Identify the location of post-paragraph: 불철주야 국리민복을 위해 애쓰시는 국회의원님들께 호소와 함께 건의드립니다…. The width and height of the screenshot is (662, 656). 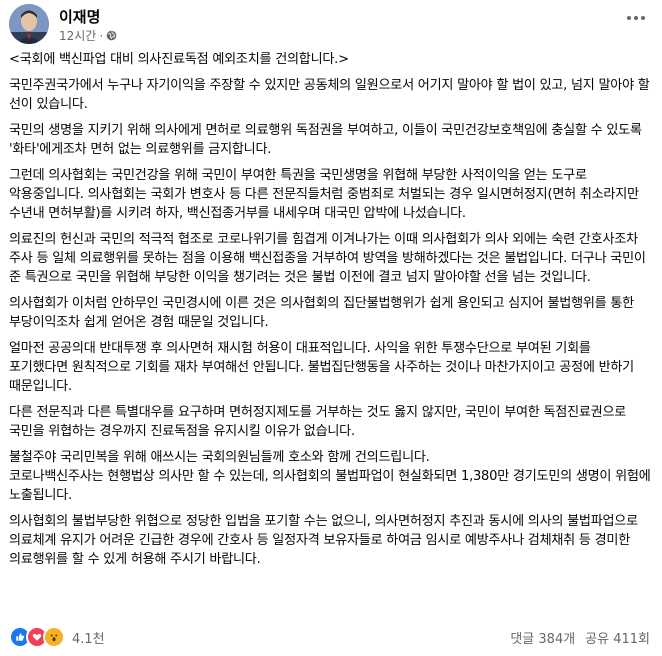
(219, 457).